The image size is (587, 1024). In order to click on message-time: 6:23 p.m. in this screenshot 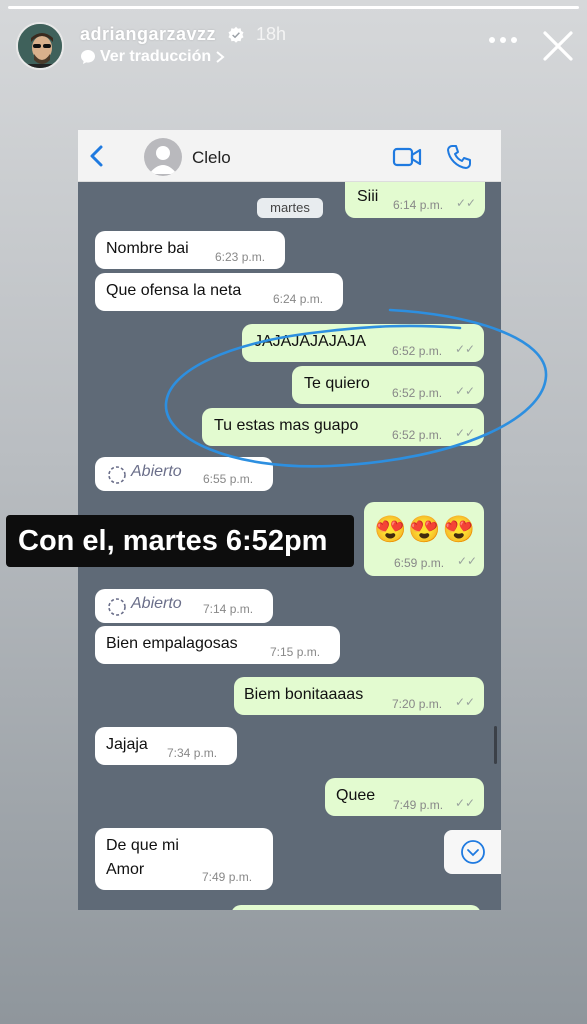, I will do `click(240, 257)`.